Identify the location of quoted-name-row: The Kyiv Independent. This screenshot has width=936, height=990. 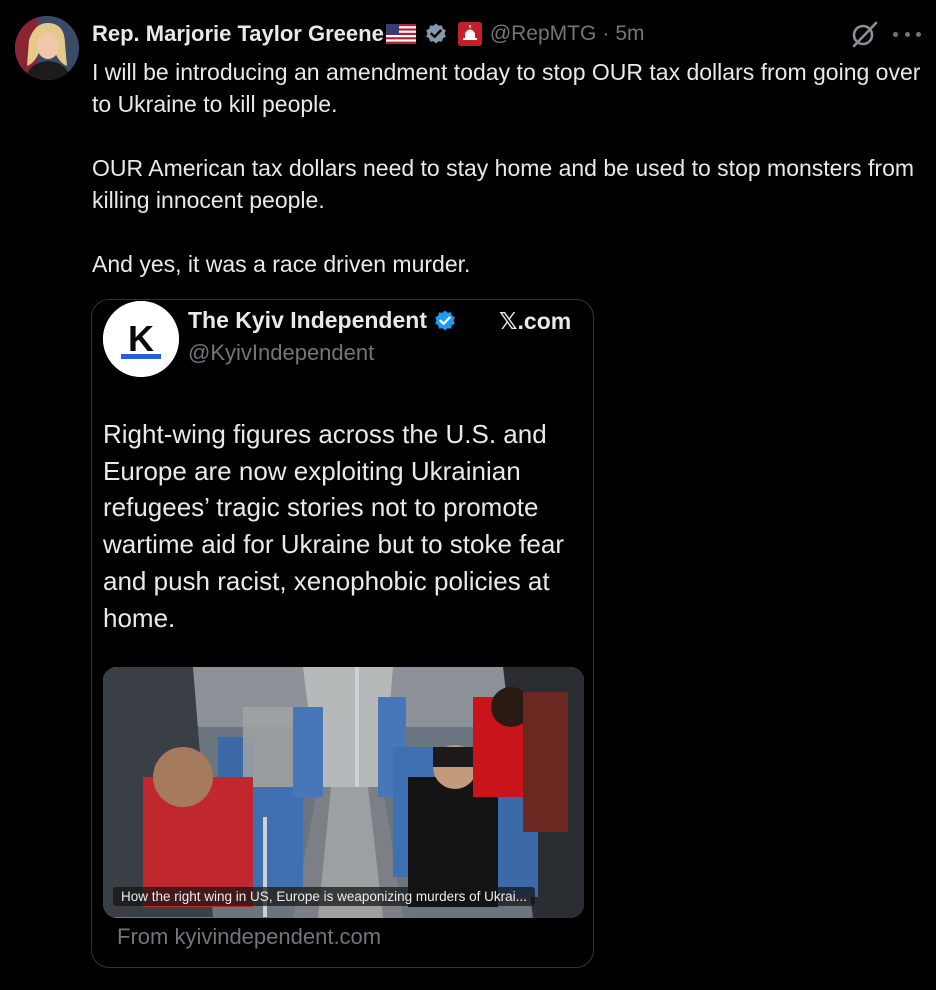
(322, 320).